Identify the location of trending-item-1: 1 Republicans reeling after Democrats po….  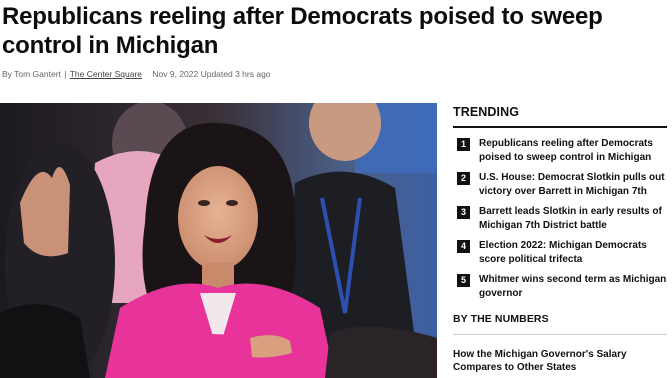
(562, 154).